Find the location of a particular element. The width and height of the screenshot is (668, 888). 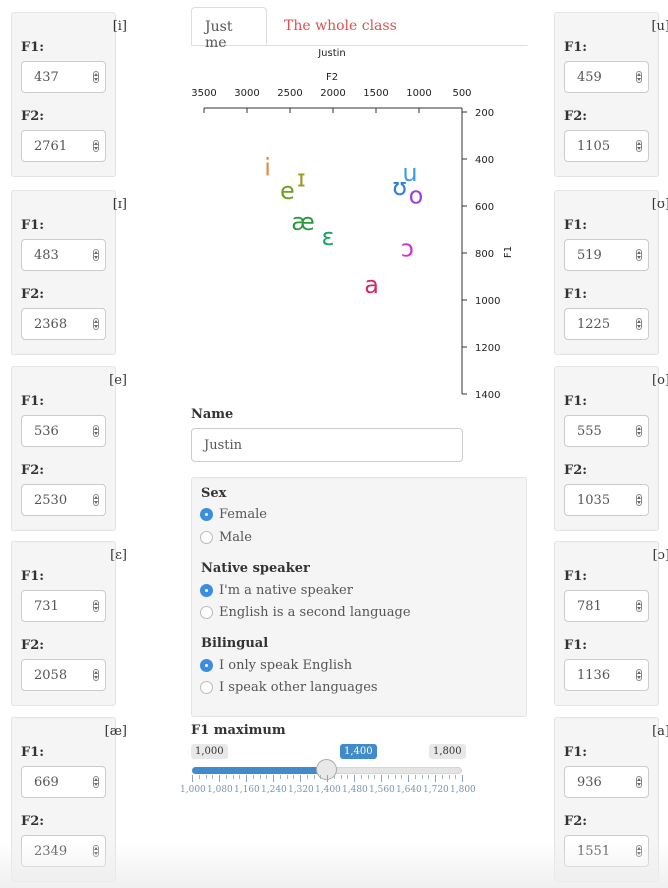

f2-input: 1136 is located at coordinates (606, 675).